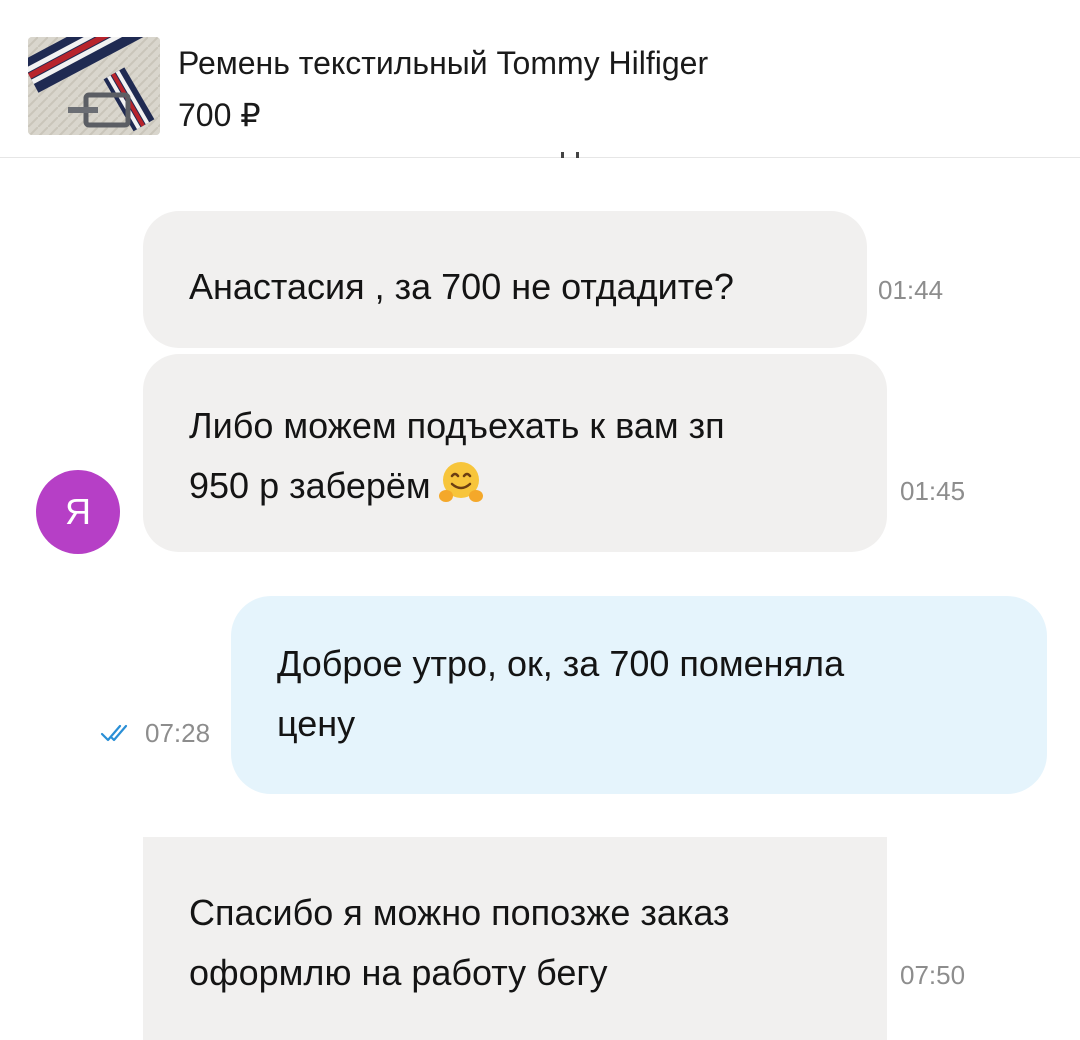 This screenshot has width=1080, height=1040. Describe the element at coordinates (459, 912) in the screenshot. I see `message-text: Спасибо я можно попозже заказ` at that location.